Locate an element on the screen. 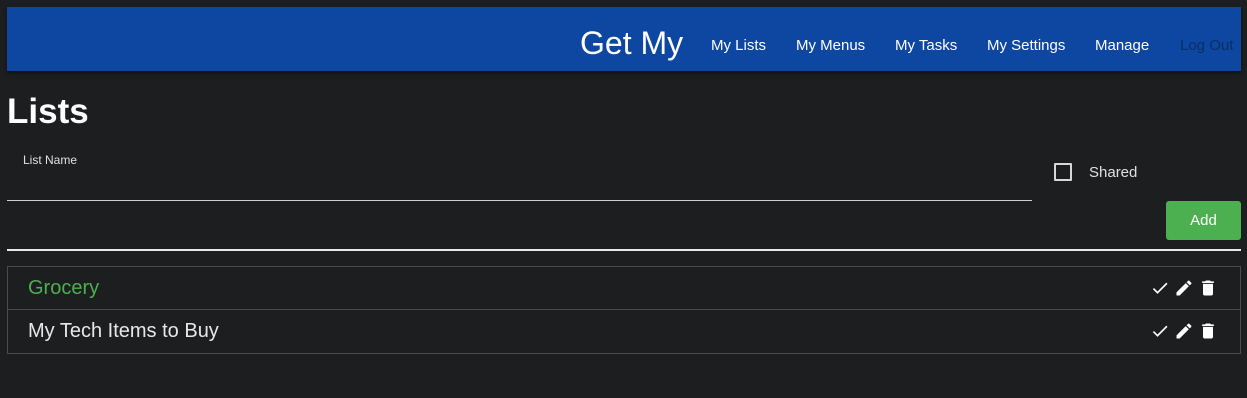 The height and width of the screenshot is (398, 1247). shared-checkbox is located at coordinates (1063, 172).